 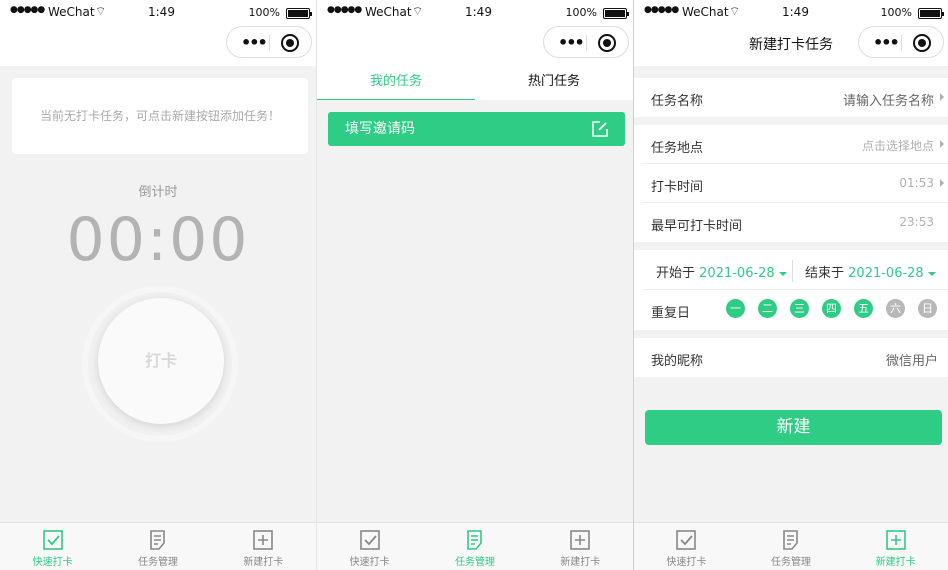 What do you see at coordinates (799, 308) in the screenshot?
I see `day-toggle-wed: 三` at bounding box center [799, 308].